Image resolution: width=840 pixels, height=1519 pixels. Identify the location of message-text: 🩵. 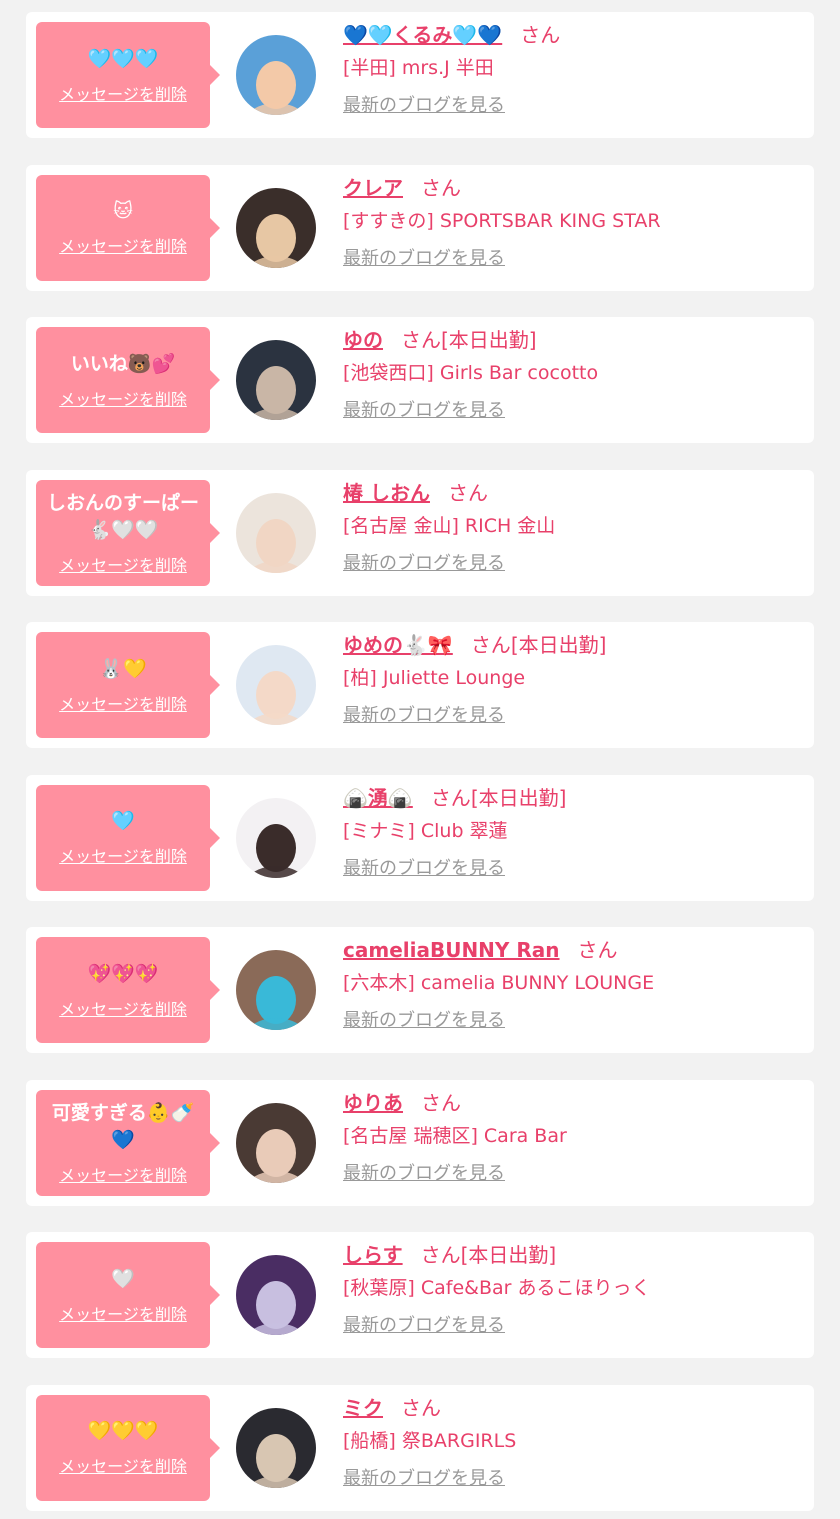
(123, 821).